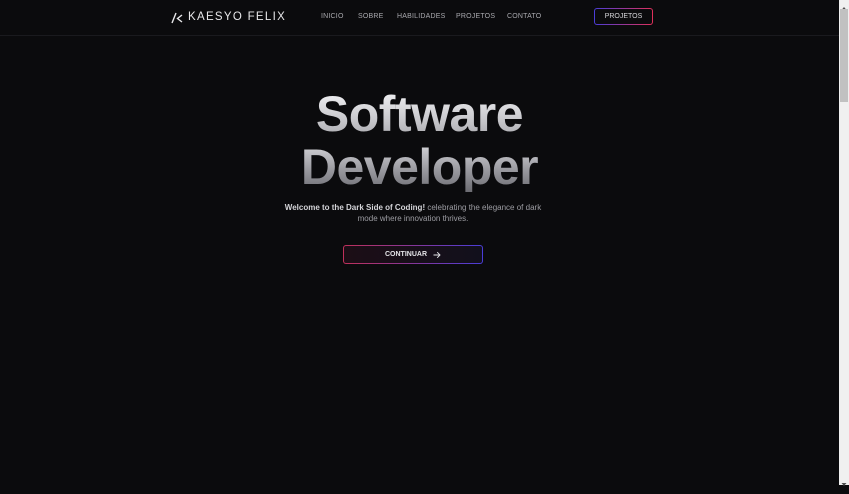  What do you see at coordinates (237, 17) in the screenshot?
I see `logo-text: KAESYO FELIX` at bounding box center [237, 17].